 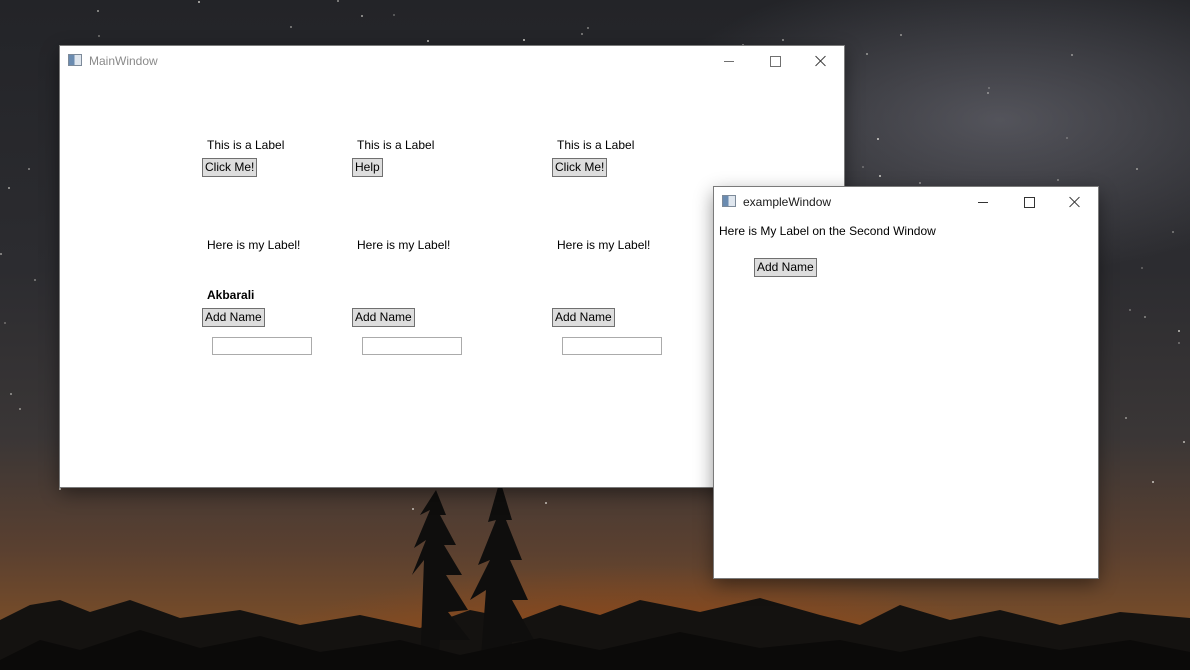 What do you see at coordinates (233, 317) in the screenshot?
I see `add-name-button-1: Add Name` at bounding box center [233, 317].